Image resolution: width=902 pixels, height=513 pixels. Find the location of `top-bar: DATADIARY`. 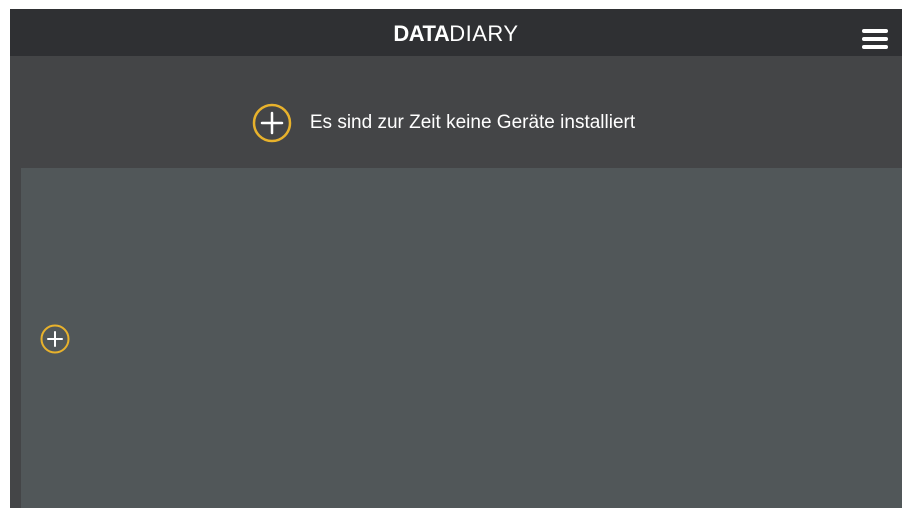

top-bar: DATADIARY is located at coordinates (456, 32).